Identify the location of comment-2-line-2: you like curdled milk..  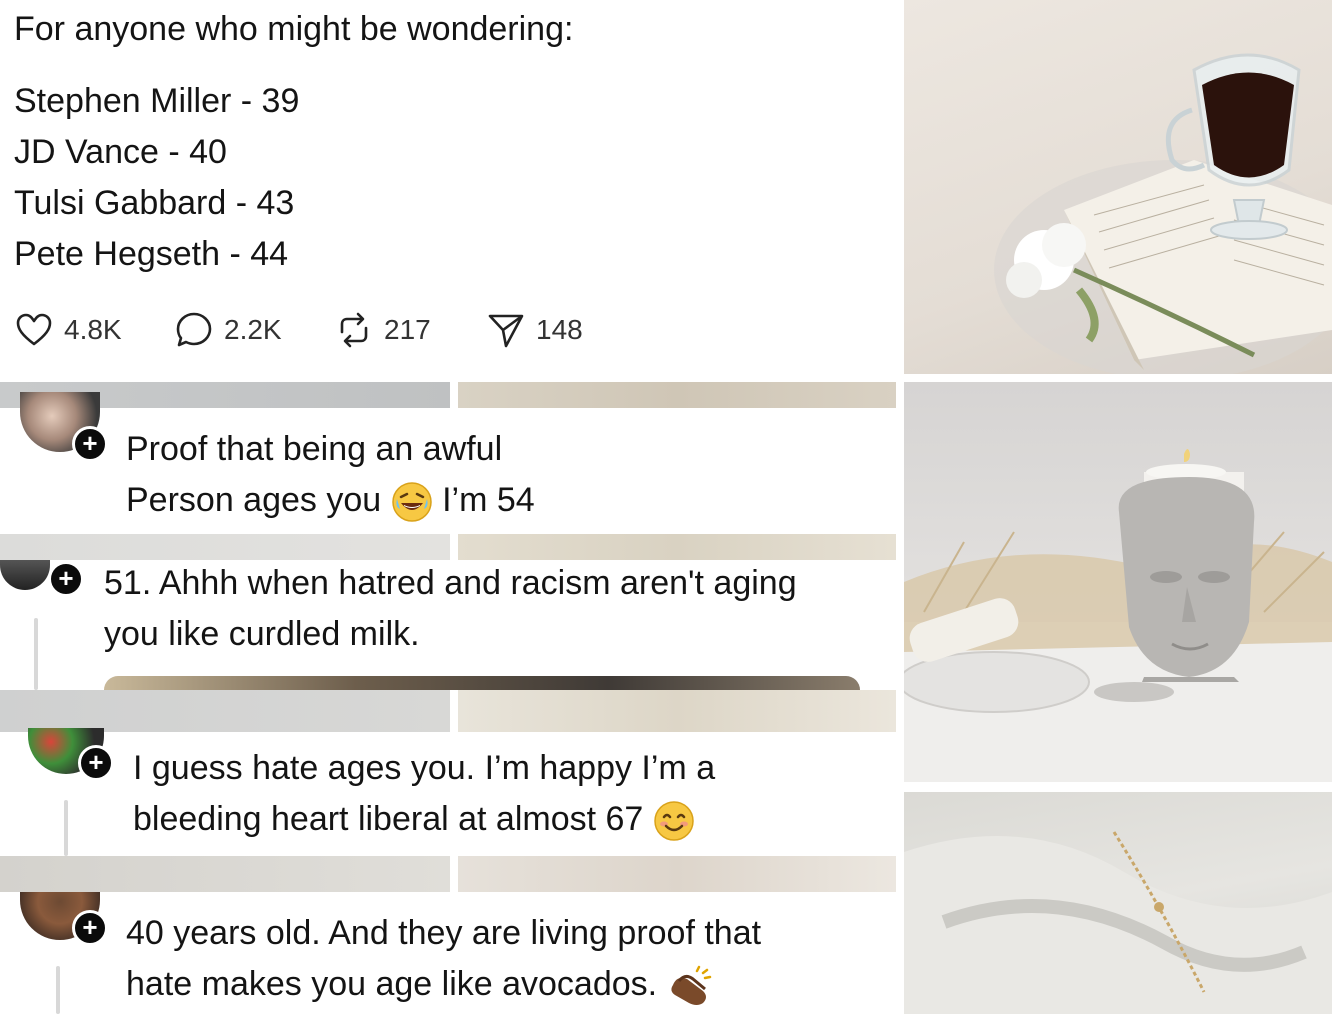
(262, 634).